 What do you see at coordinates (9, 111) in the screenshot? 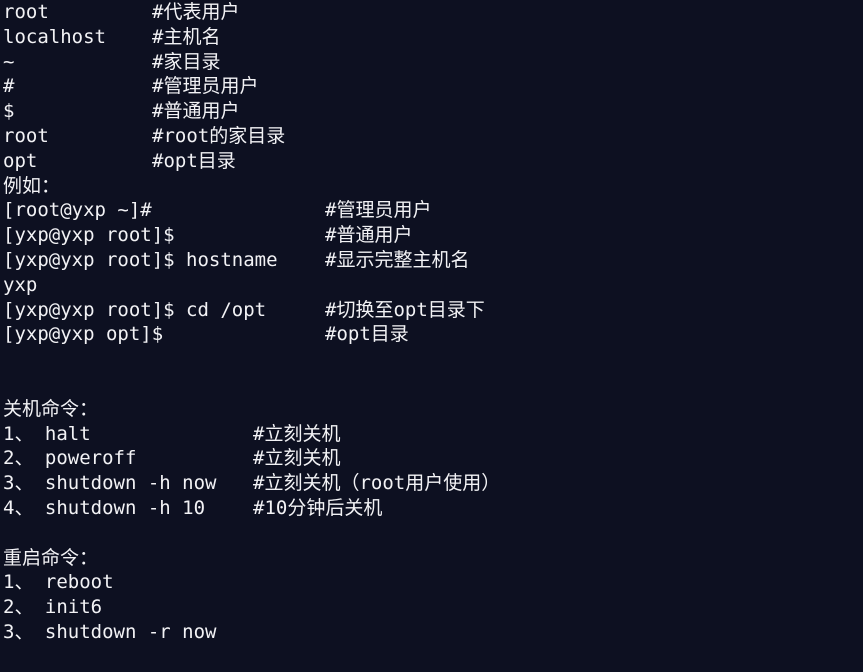
I see `terminal-line-command: $` at bounding box center [9, 111].